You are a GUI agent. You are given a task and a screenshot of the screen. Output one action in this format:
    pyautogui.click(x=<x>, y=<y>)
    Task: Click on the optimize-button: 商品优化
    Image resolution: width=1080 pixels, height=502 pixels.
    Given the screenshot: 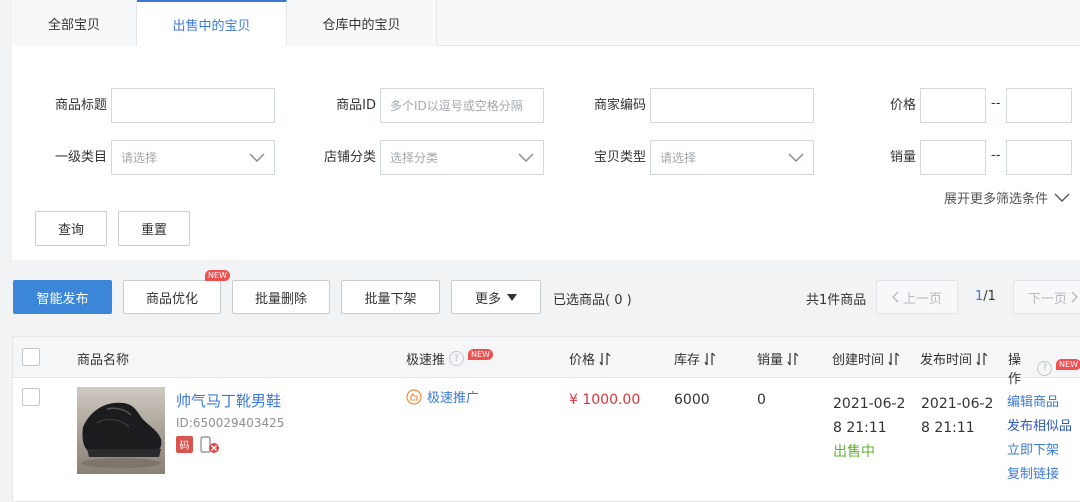 What is the action you would take?
    pyautogui.click(x=172, y=297)
    